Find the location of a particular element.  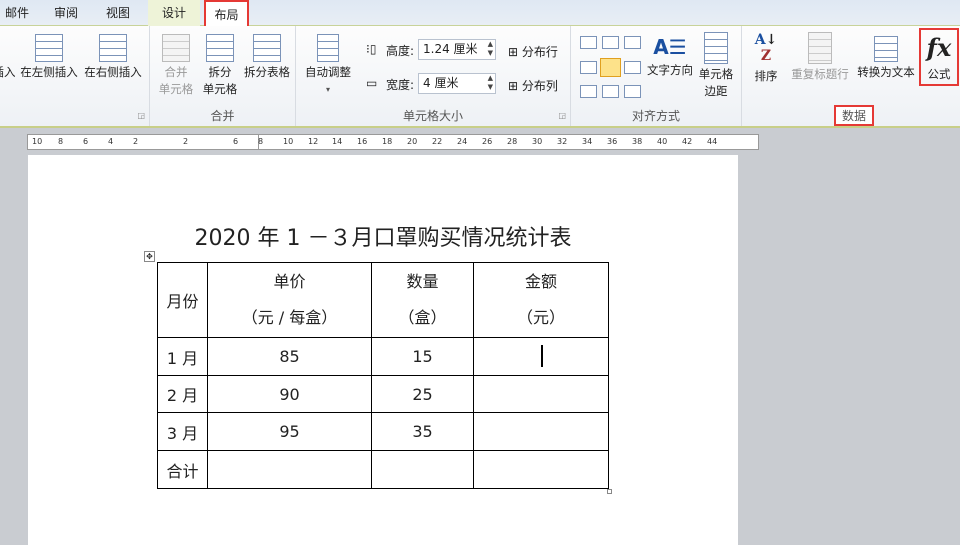

repeat-header-icon is located at coordinates (820, 48).